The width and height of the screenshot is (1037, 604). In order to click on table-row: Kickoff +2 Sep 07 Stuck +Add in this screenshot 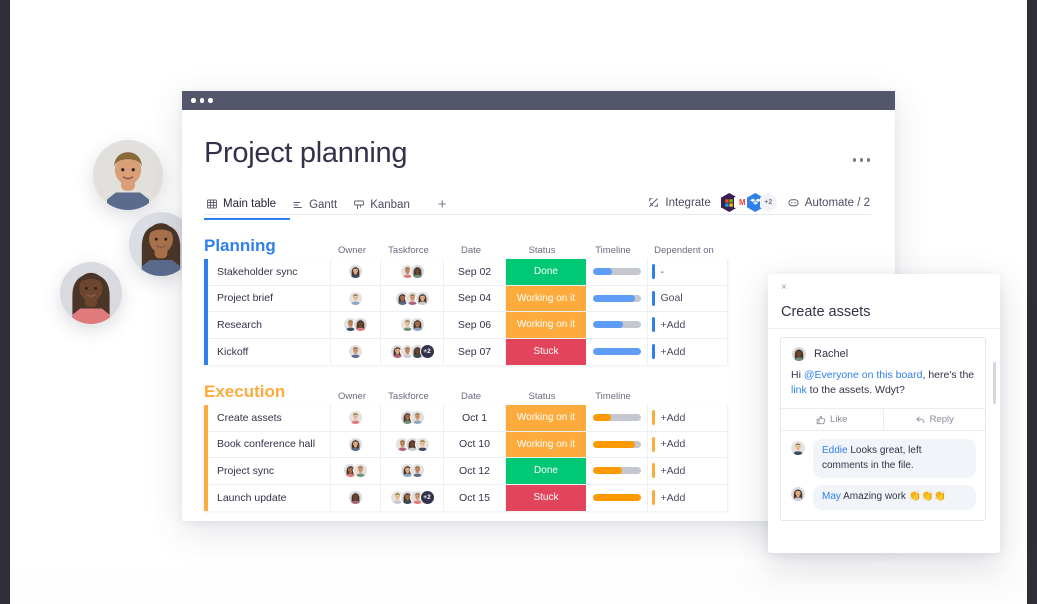, I will do `click(468, 351)`.